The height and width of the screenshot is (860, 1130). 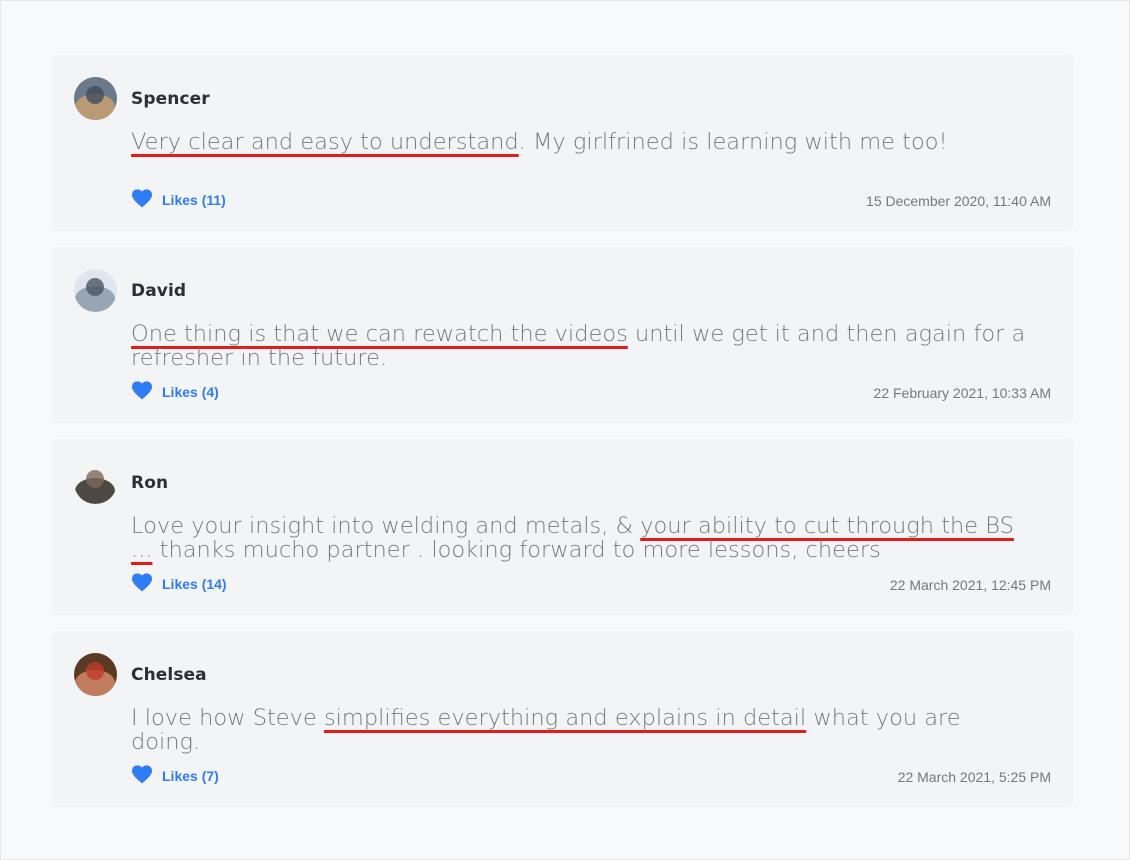 What do you see at coordinates (169, 675) in the screenshot?
I see `commenter-name: Chelsea` at bounding box center [169, 675].